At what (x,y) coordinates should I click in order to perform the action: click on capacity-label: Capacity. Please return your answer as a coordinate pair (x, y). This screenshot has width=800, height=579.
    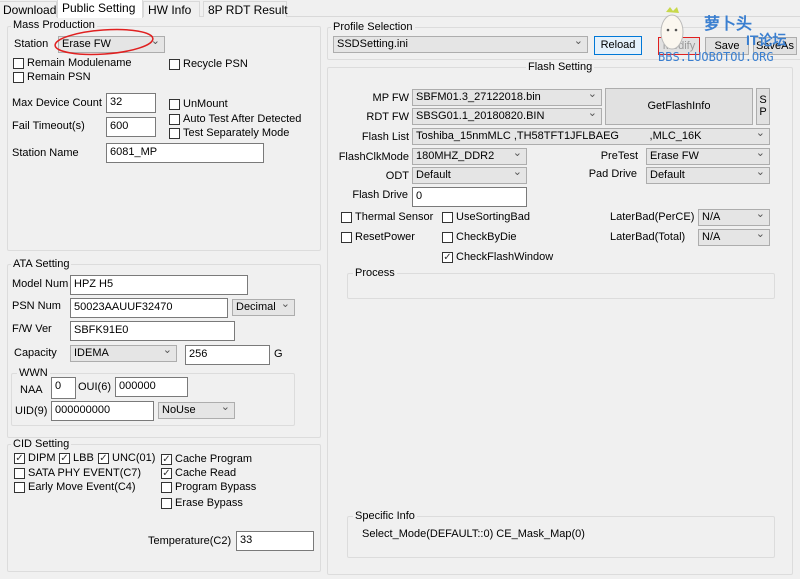
    Looking at the image, I should click on (35, 353).